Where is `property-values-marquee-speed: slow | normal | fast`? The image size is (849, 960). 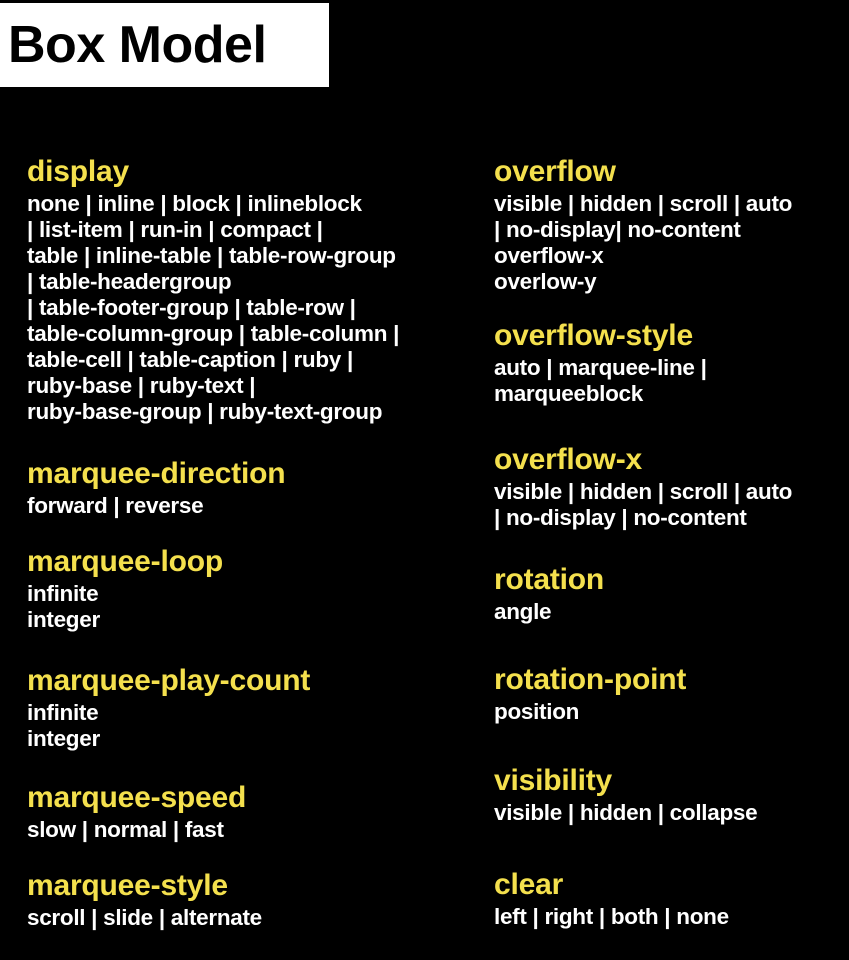
property-values-marquee-speed: slow | normal | fast is located at coordinates (136, 830).